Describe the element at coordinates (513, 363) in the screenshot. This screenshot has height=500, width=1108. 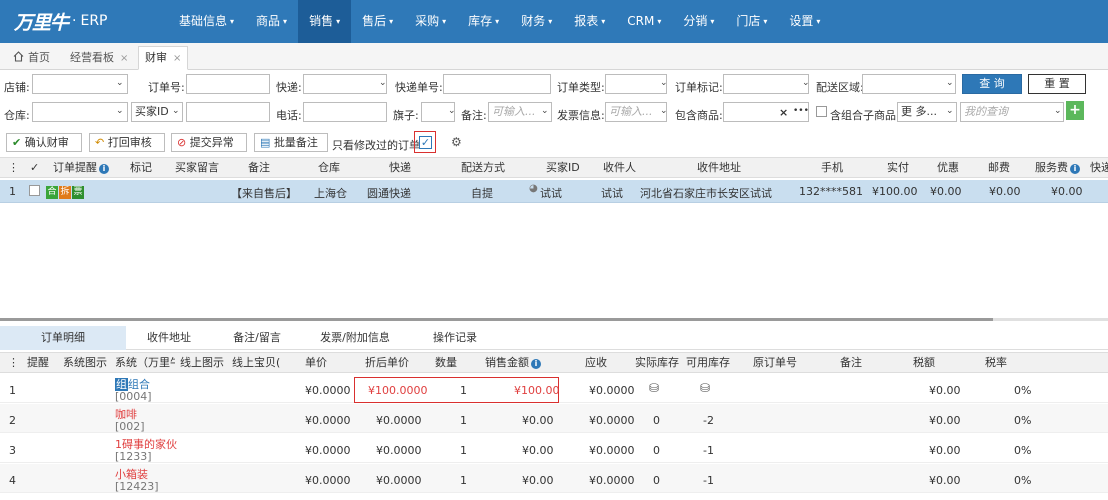
I see `col-sales-amount: 销售金额 i` at that location.